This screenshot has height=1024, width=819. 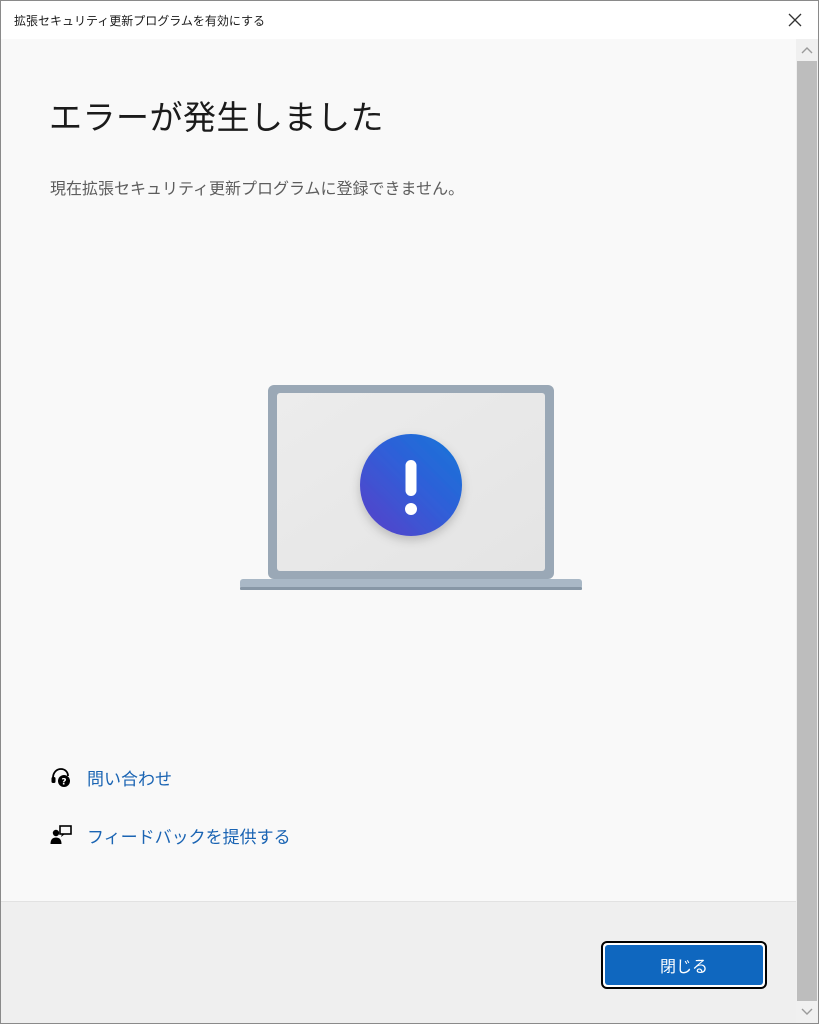 I want to click on close-button: 閉じる, so click(x=684, y=965).